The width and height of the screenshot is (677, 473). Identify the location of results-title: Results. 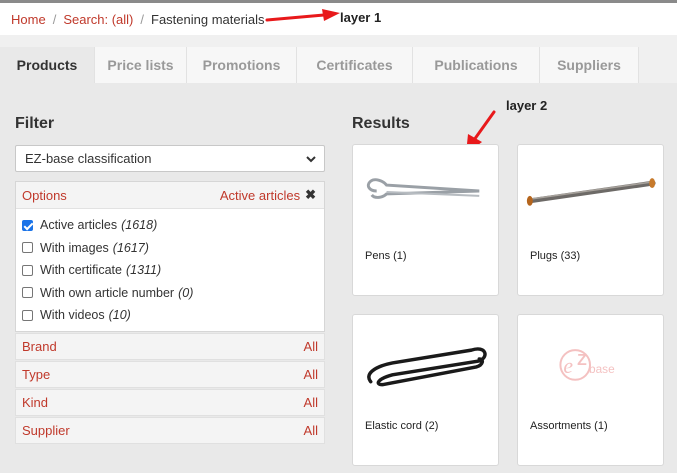
(381, 123).